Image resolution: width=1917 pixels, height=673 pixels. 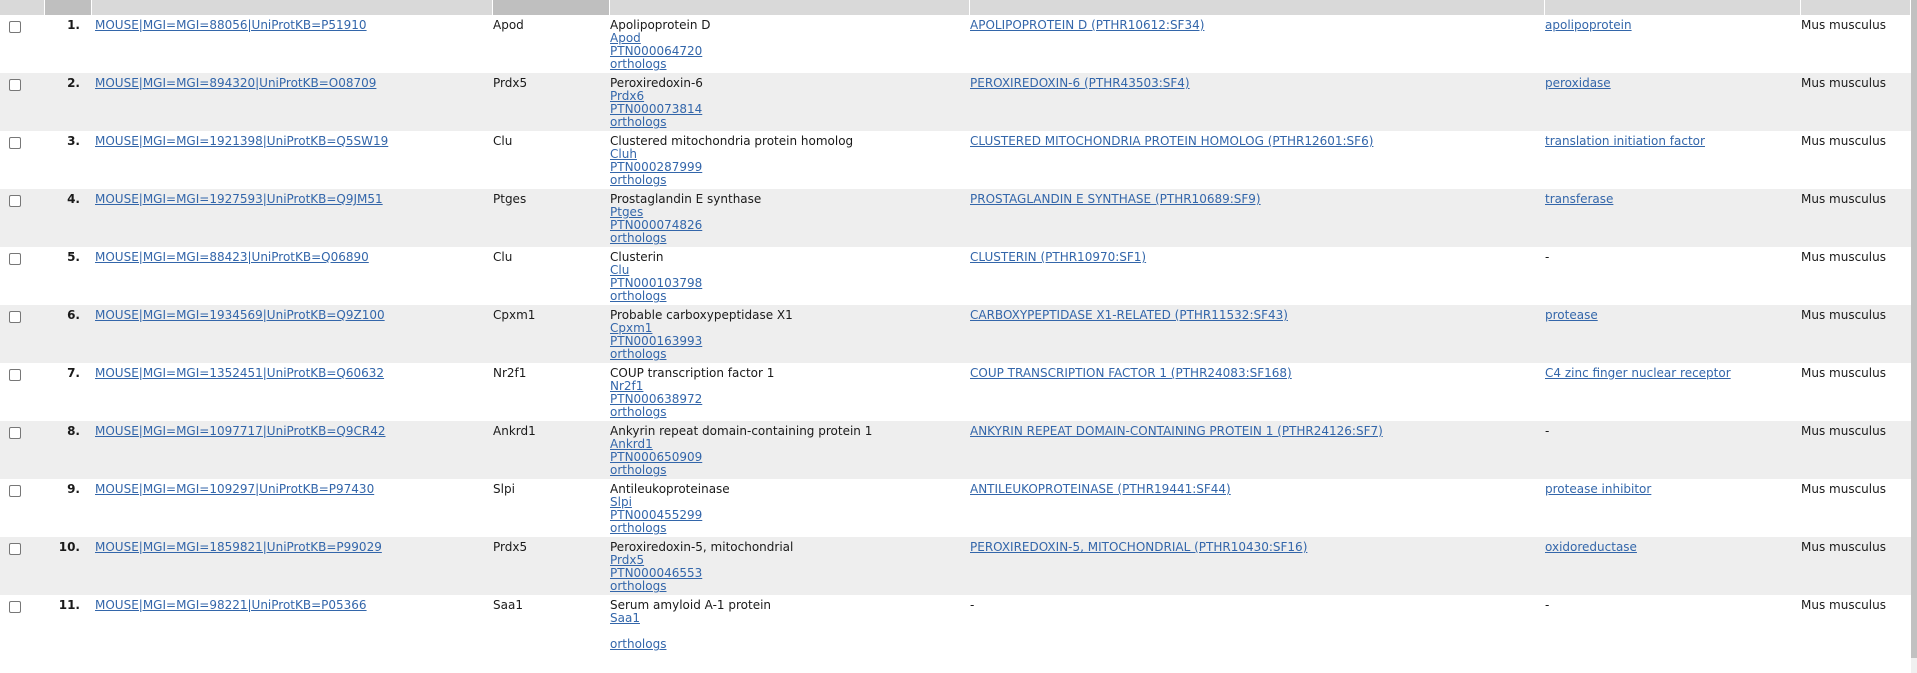 What do you see at coordinates (235, 83) in the screenshot?
I see `gene-id-link: MOUSE|MGI=MGI=894320|UniProtKB=O08709` at bounding box center [235, 83].